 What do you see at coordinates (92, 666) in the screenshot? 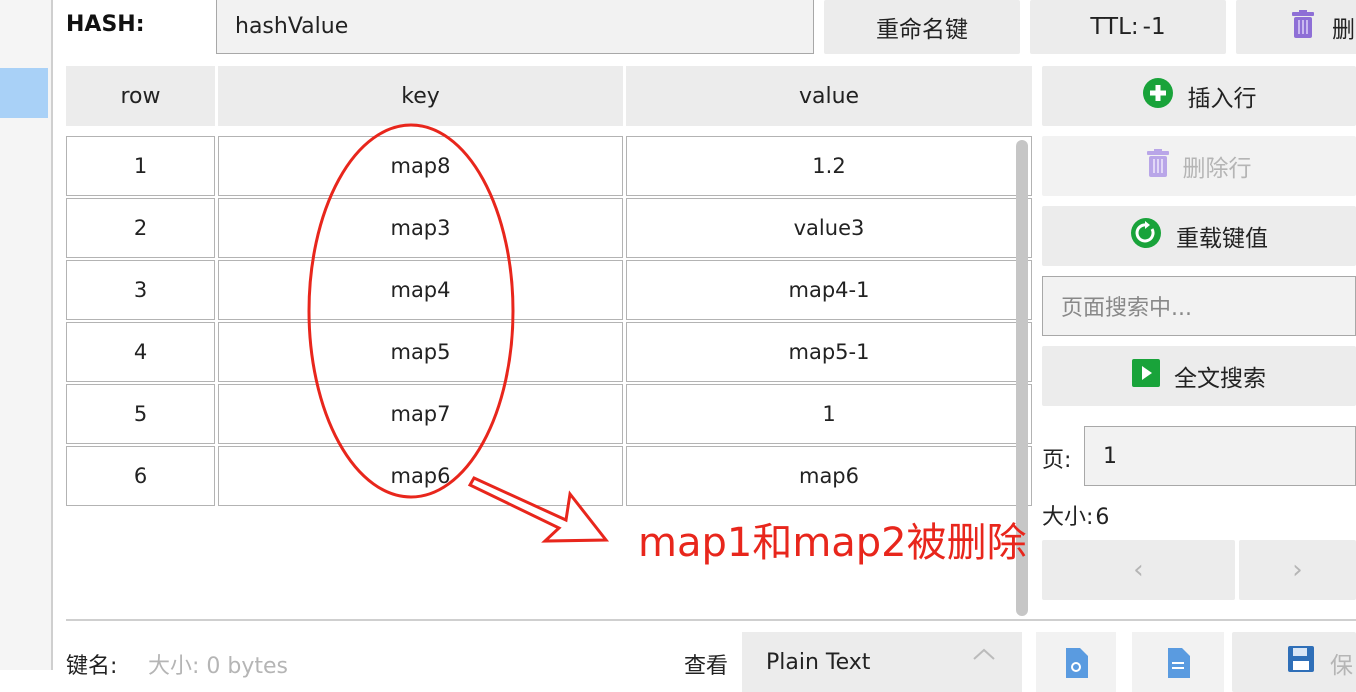
I see `bottom-key-name-label: 键名:` at bounding box center [92, 666].